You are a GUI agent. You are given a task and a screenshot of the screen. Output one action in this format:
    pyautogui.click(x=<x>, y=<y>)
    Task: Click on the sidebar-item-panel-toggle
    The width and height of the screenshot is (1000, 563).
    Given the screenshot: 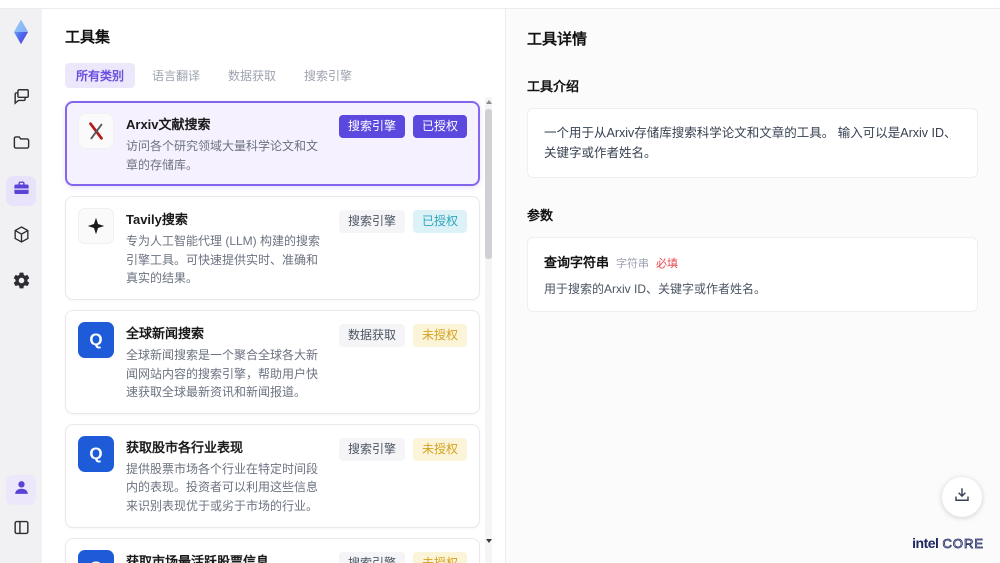 What is the action you would take?
    pyautogui.click(x=21, y=530)
    